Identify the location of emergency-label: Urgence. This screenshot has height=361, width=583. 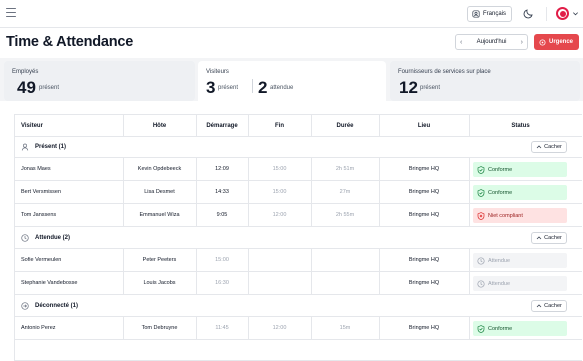
(561, 42).